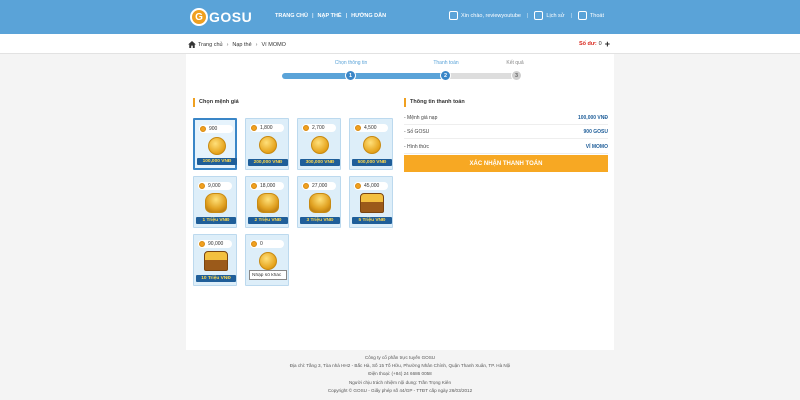 The height and width of the screenshot is (400, 800). I want to click on breadcrumb-home: Trang chủ, so click(210, 45).